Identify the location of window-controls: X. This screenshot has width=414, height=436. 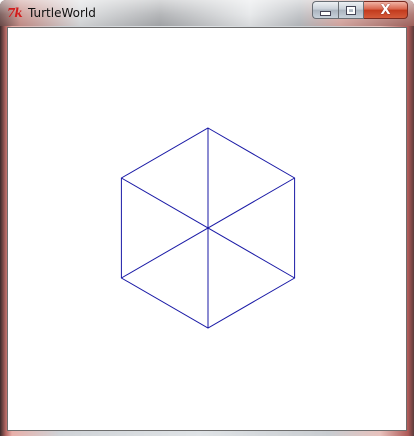
(360, 10).